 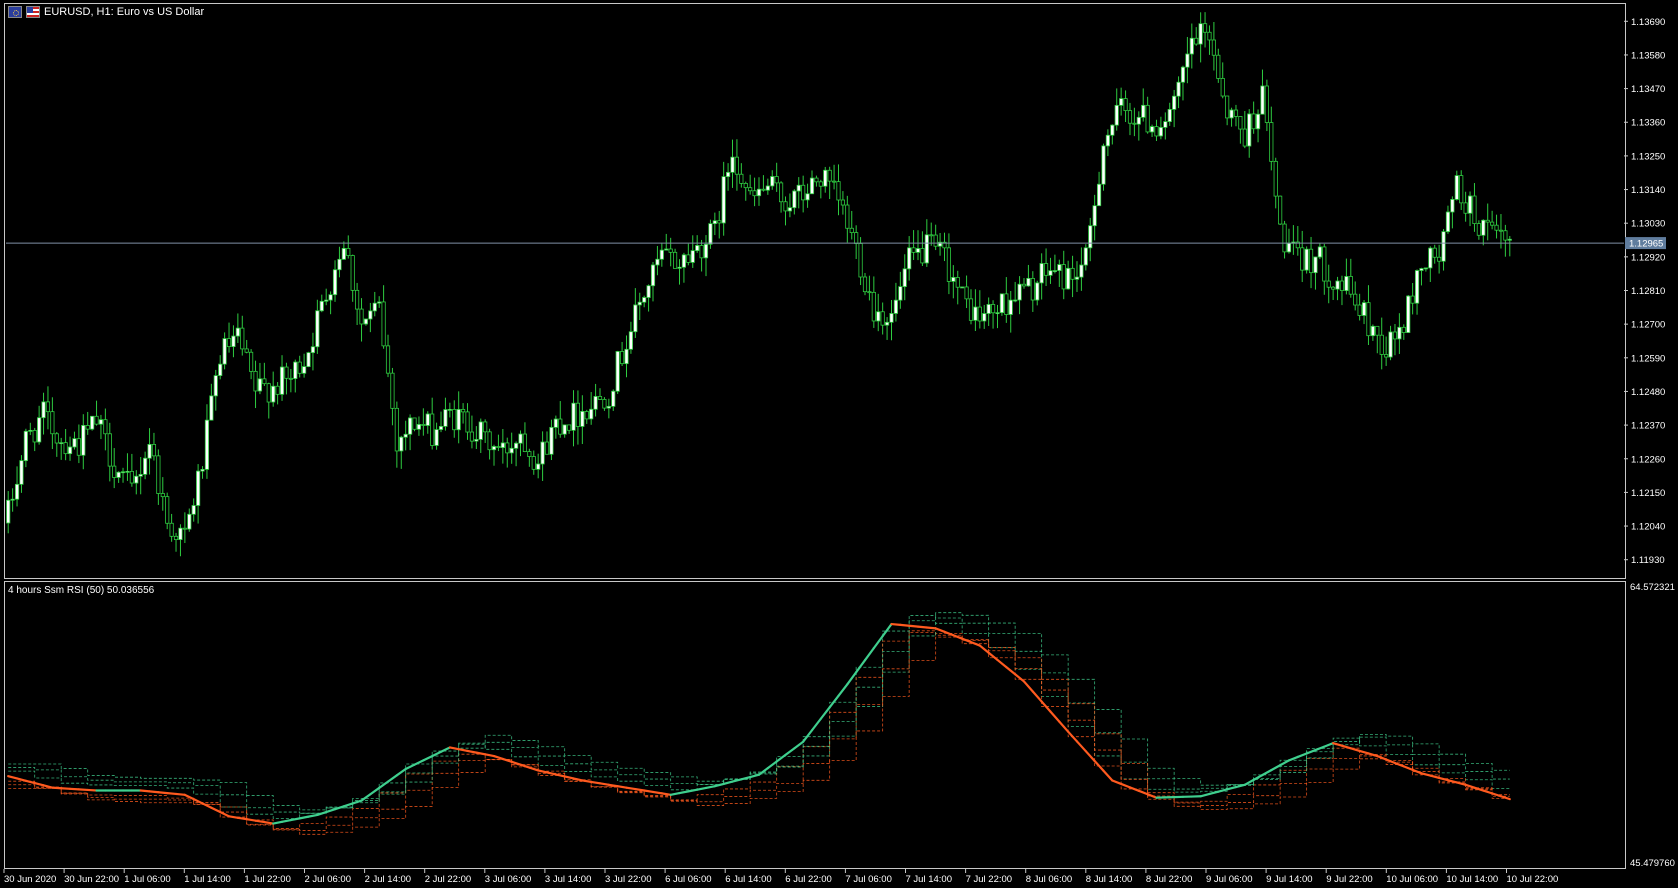 What do you see at coordinates (628, 879) in the screenshot?
I see `time-axis-label: 3 Jul 22:00` at bounding box center [628, 879].